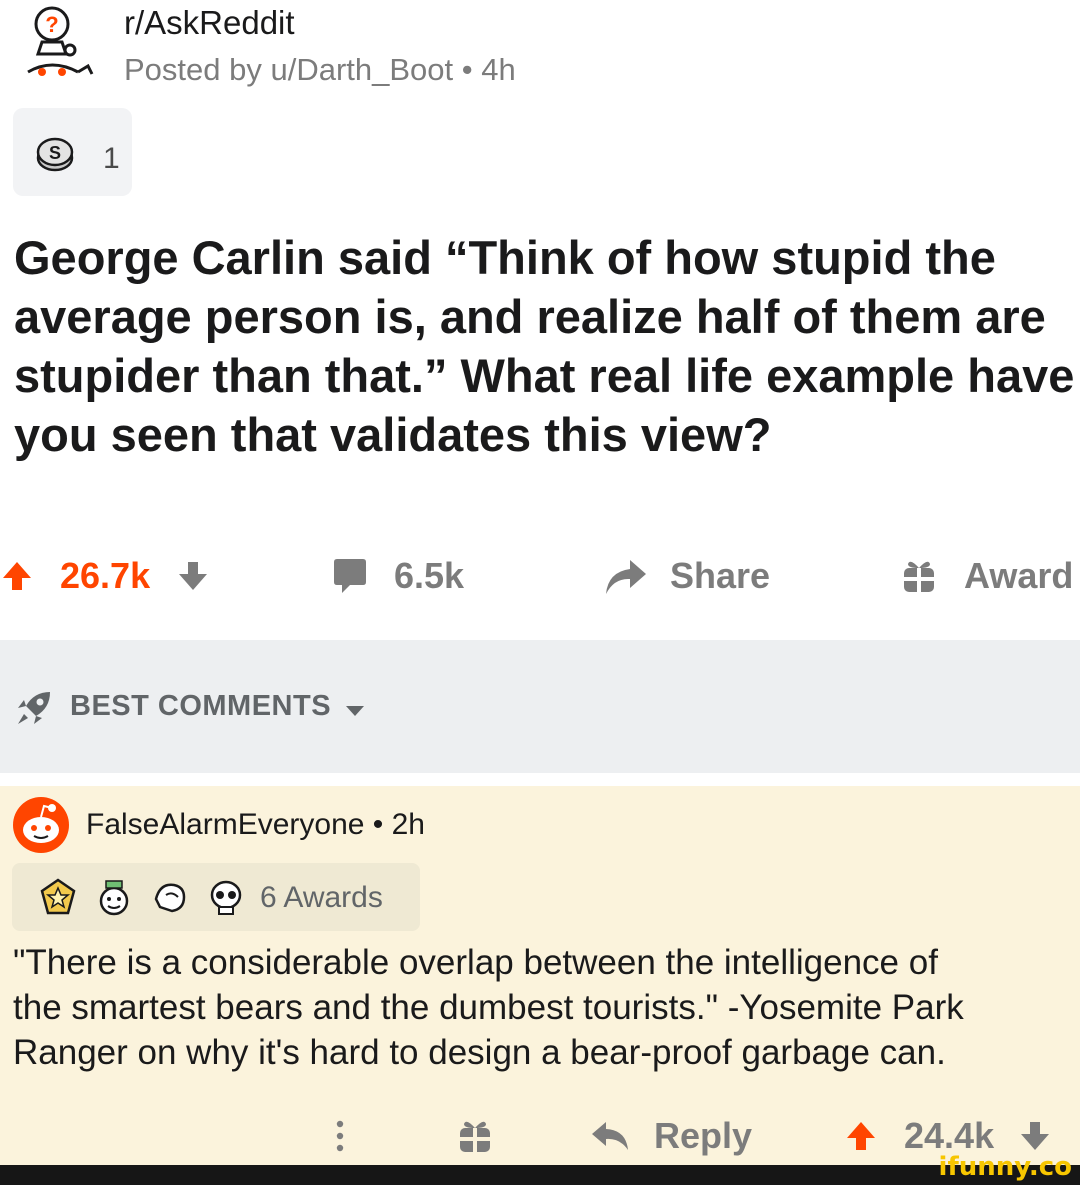  I want to click on footer-bar, so click(540, 1175).